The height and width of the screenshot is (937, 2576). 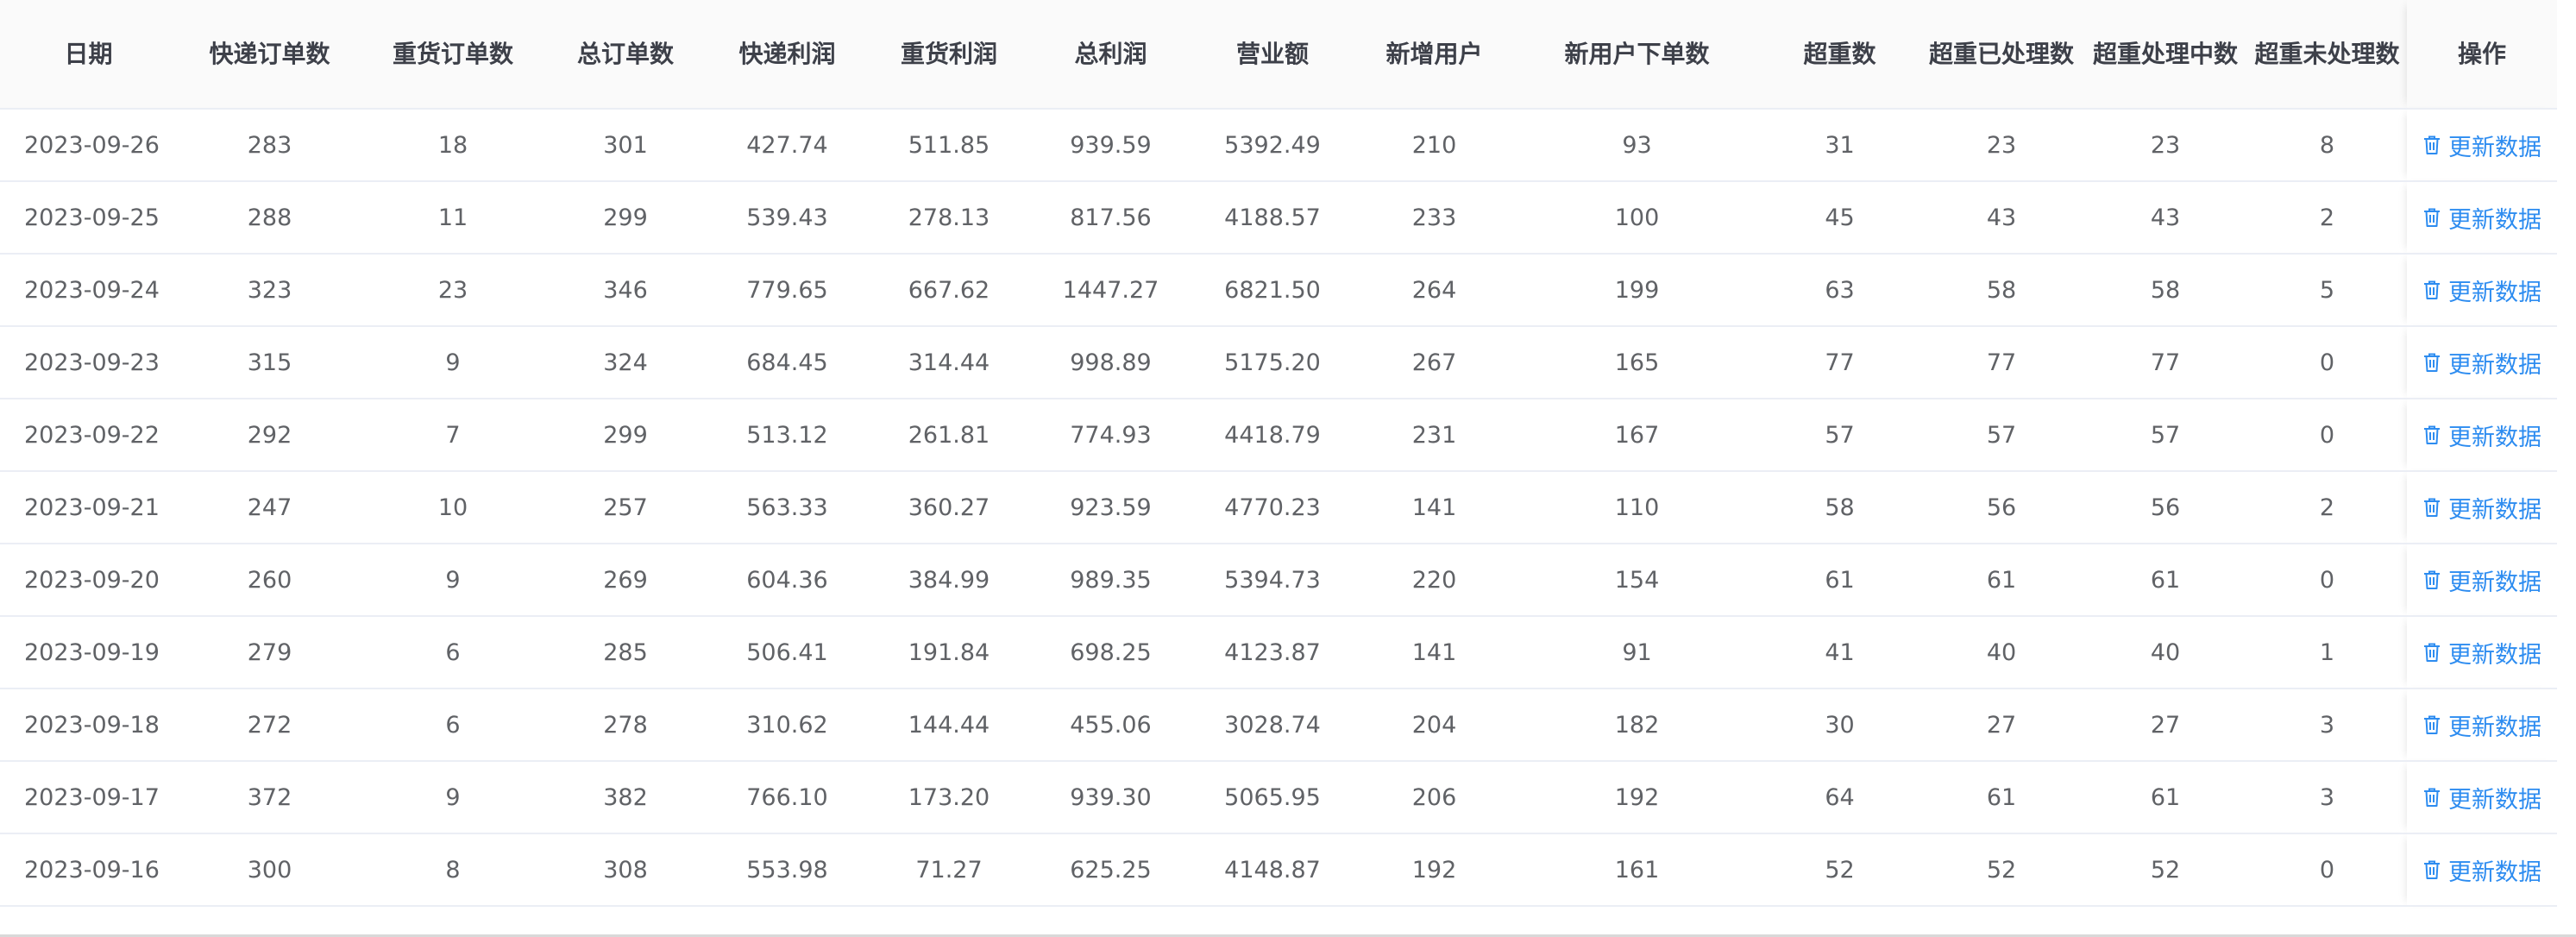 What do you see at coordinates (949, 145) in the screenshot?
I see `cell-heavy-profit: 511.85` at bounding box center [949, 145].